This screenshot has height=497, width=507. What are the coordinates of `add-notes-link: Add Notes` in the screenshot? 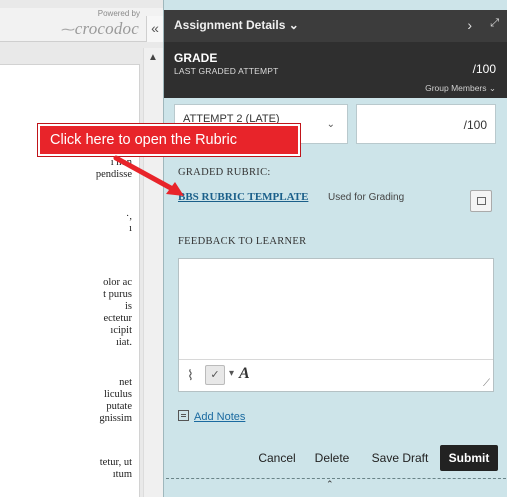 It's located at (211, 416).